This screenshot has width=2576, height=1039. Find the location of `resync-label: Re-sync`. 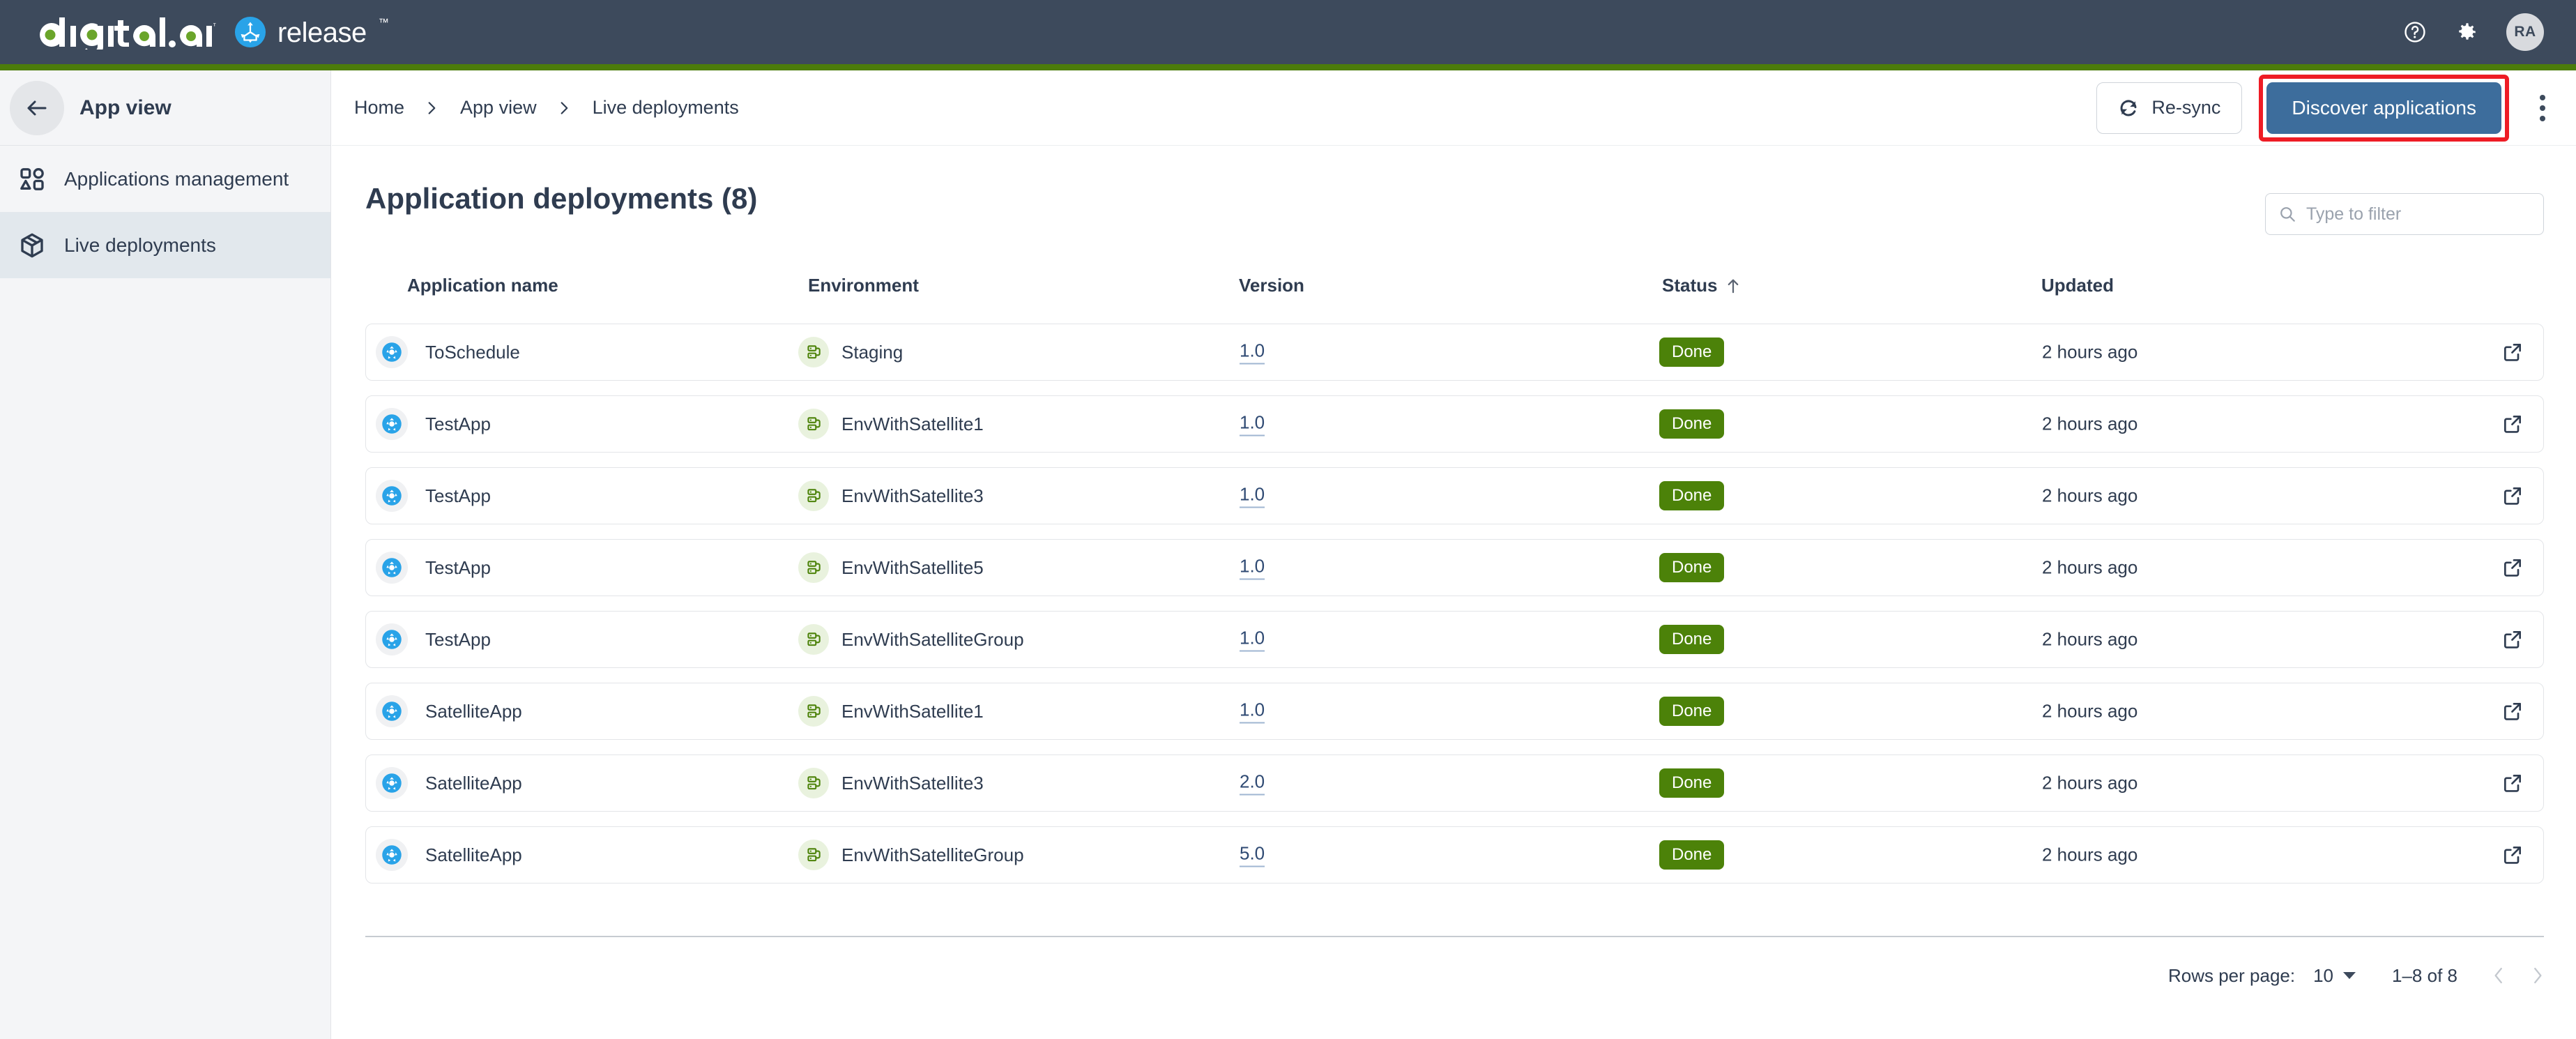

resync-label: Re-sync is located at coordinates (2186, 108).